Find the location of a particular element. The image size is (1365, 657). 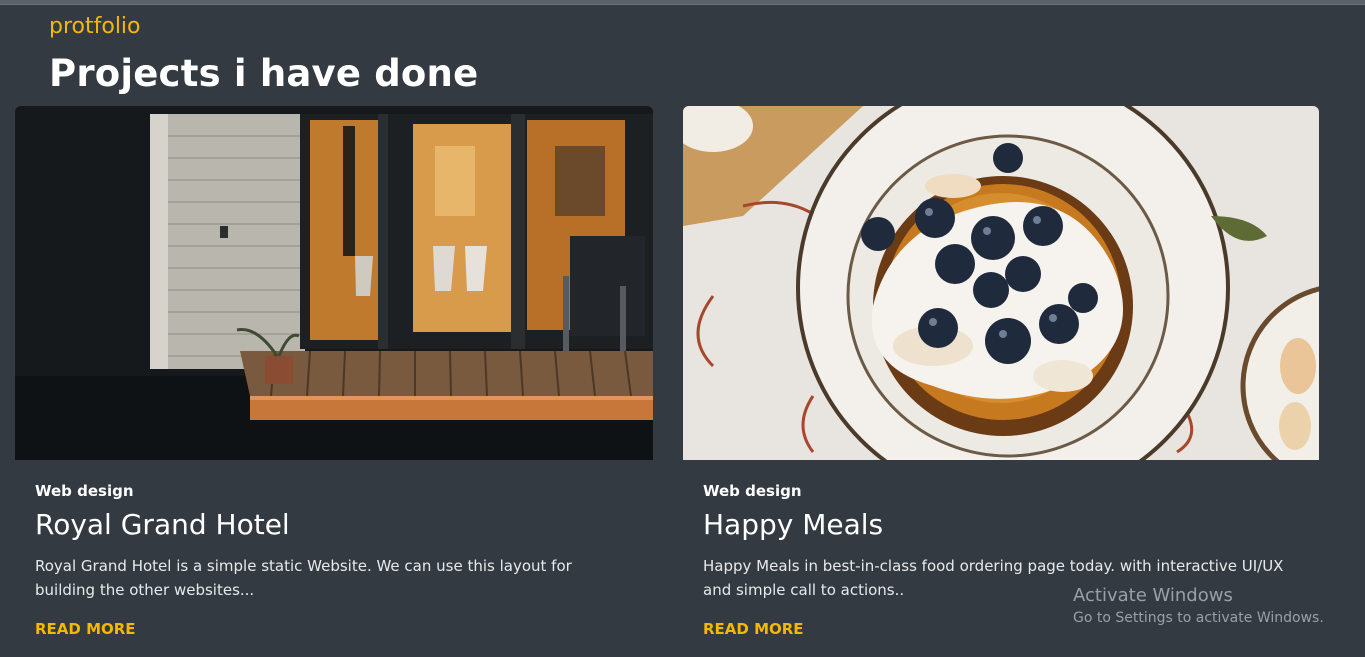

section-title: Projects i have done is located at coordinates (264, 73).